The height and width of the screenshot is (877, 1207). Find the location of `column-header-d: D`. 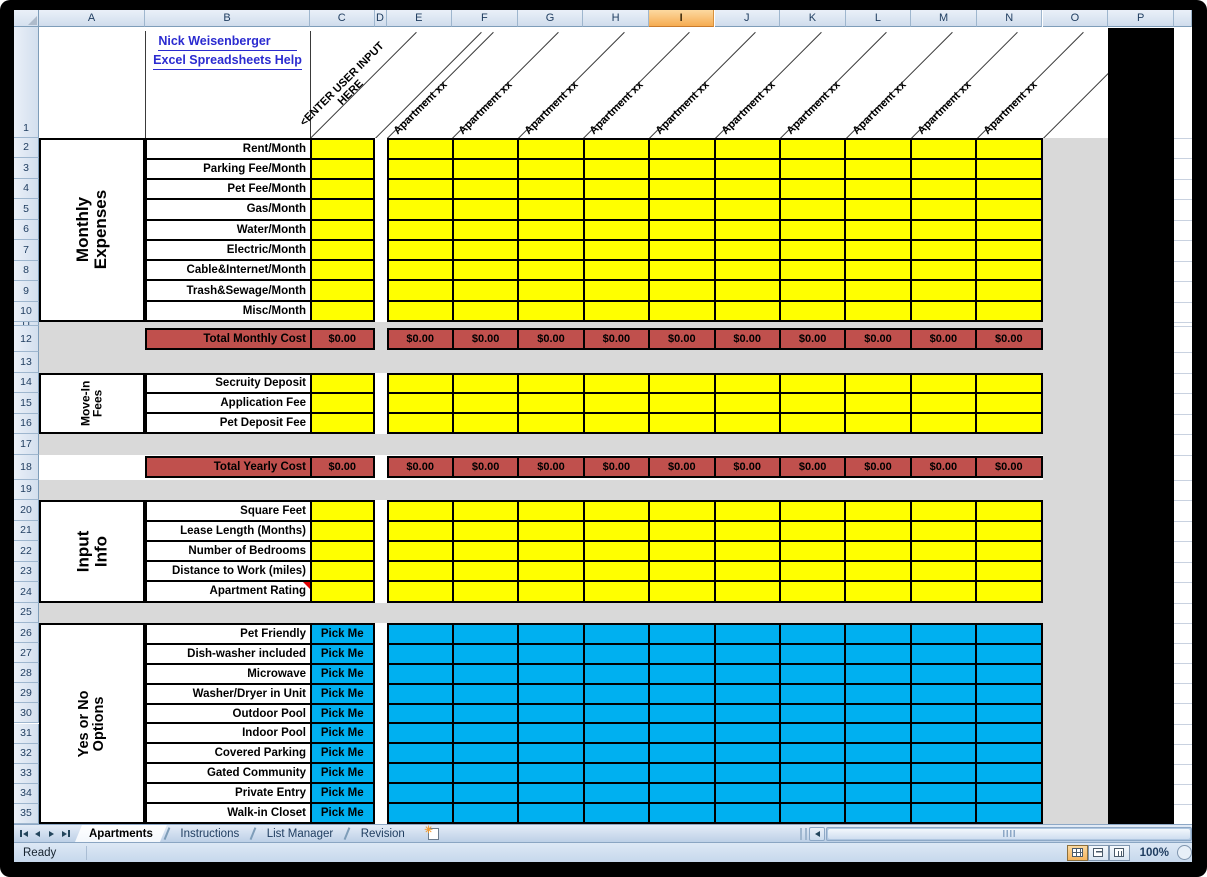

column-header-d: D is located at coordinates (380, 18).